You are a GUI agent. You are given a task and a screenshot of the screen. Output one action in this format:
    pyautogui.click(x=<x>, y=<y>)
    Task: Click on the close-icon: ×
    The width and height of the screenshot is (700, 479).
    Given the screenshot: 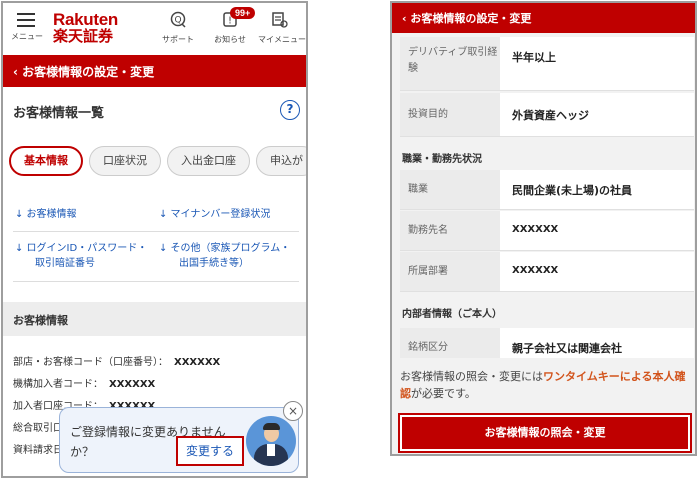 What is the action you would take?
    pyautogui.click(x=293, y=411)
    